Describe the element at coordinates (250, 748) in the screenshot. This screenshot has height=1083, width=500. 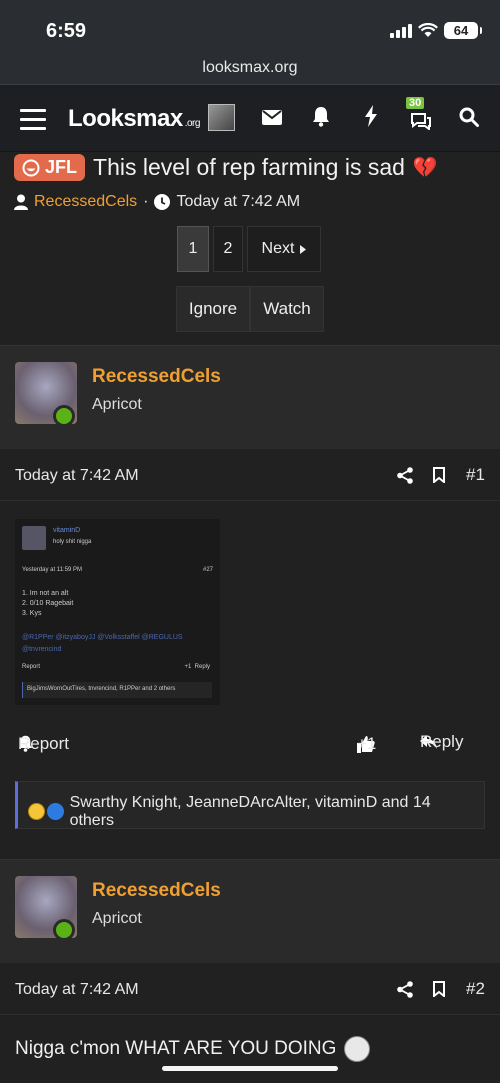
I see `post-actions: Report +1 Reply` at that location.